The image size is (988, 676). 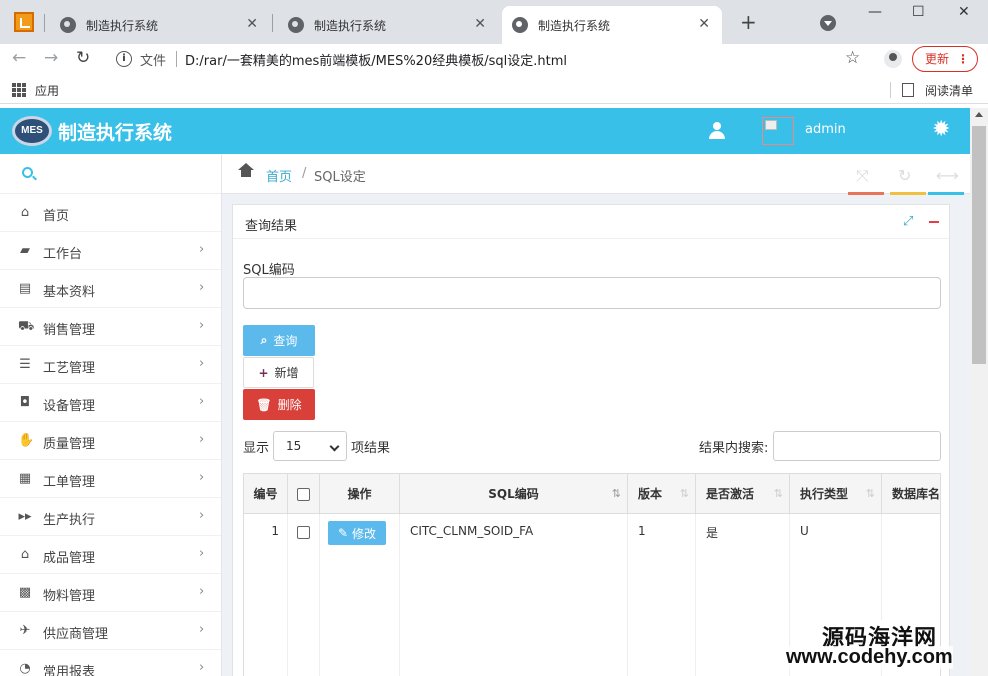 What do you see at coordinates (110, 517) in the screenshot?
I see `sidebar-item: ▸▸ 生产执行 ›` at bounding box center [110, 517].